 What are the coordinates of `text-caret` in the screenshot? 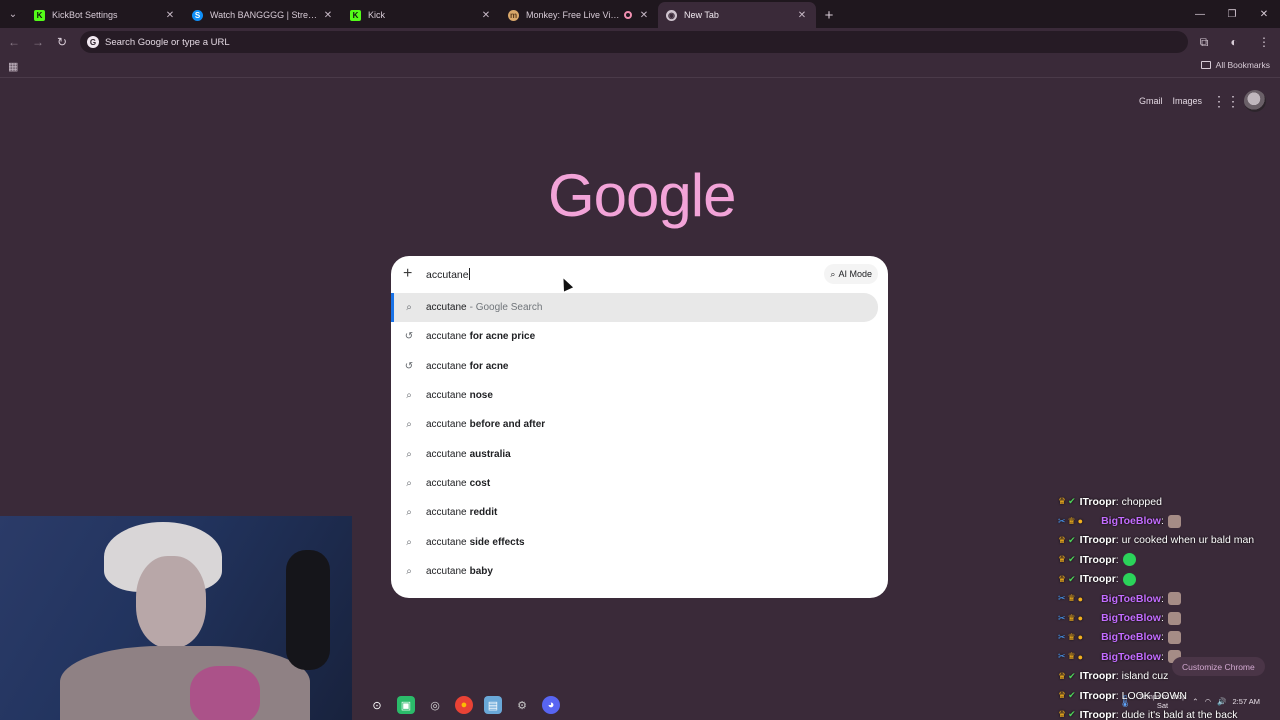 It's located at (469, 274).